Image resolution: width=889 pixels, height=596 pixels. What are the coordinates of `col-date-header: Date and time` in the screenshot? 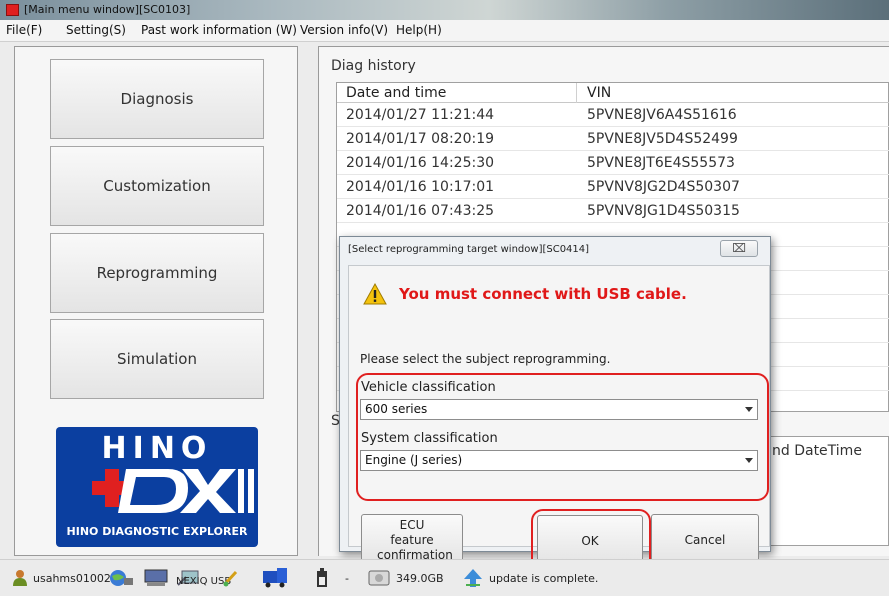 It's located at (396, 93).